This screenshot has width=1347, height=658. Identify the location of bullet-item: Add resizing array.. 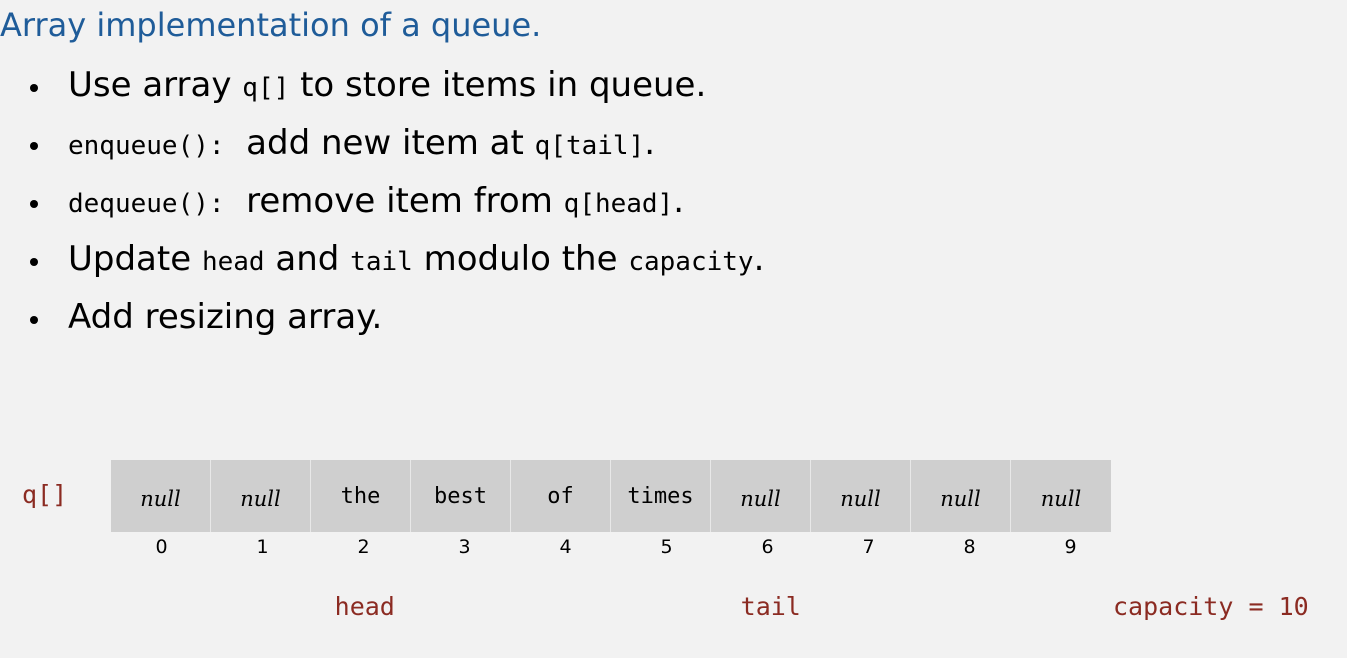
(397, 323).